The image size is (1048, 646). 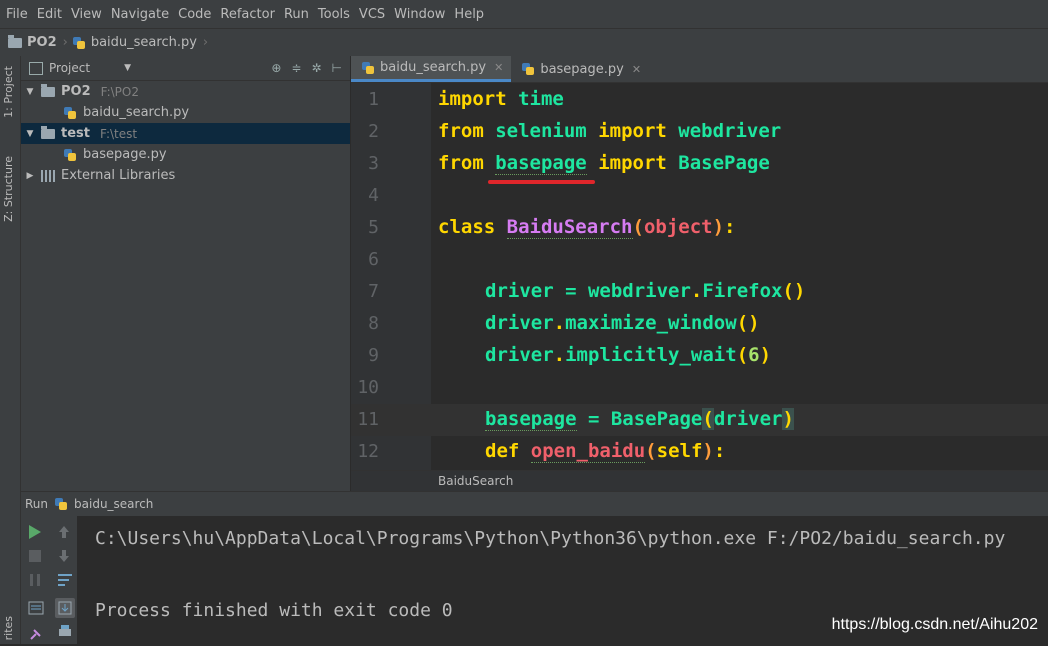 What do you see at coordinates (118, 133) in the screenshot?
I see `tree-item-path: F:\test` at bounding box center [118, 133].